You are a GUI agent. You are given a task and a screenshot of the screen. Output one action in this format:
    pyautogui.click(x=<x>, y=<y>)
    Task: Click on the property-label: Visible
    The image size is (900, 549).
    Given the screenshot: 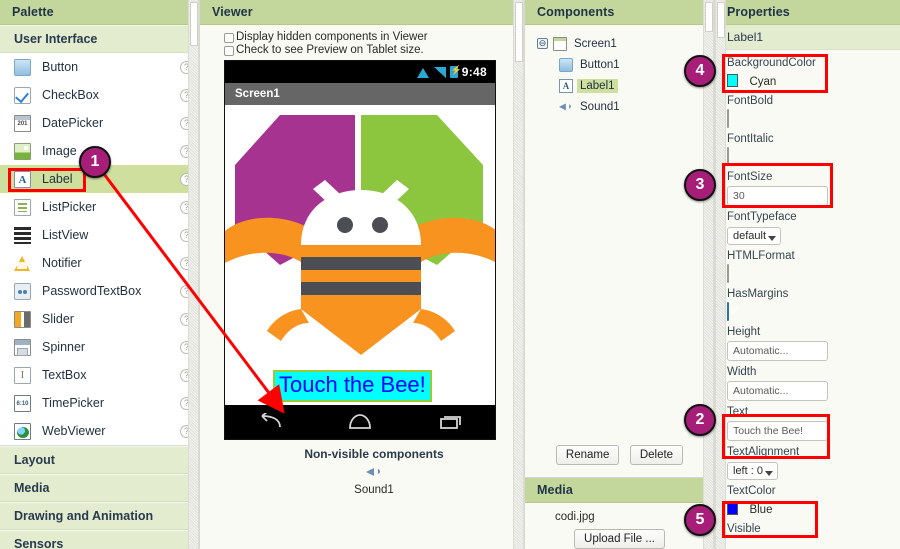 What is the action you would take?
    pyautogui.click(x=744, y=529)
    